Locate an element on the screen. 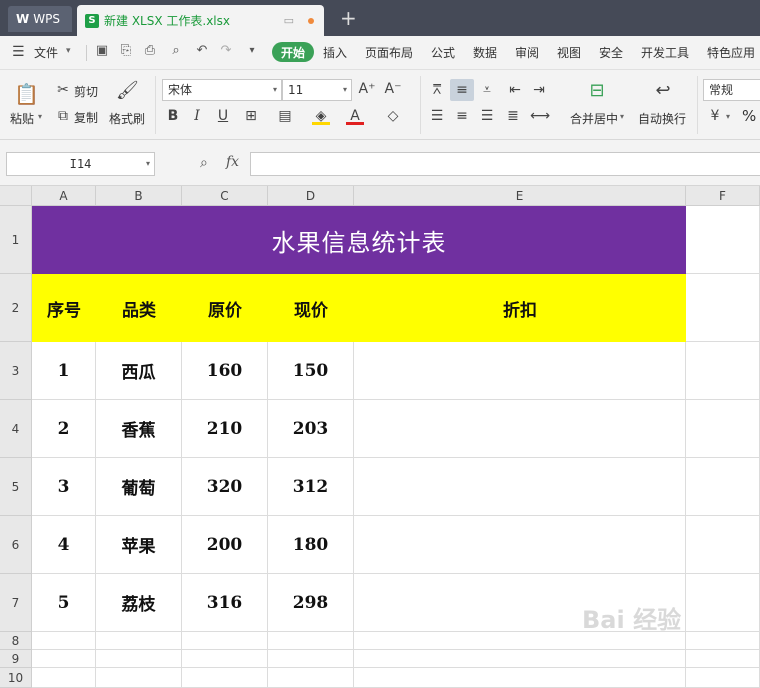  select-all-corner is located at coordinates (16, 196).